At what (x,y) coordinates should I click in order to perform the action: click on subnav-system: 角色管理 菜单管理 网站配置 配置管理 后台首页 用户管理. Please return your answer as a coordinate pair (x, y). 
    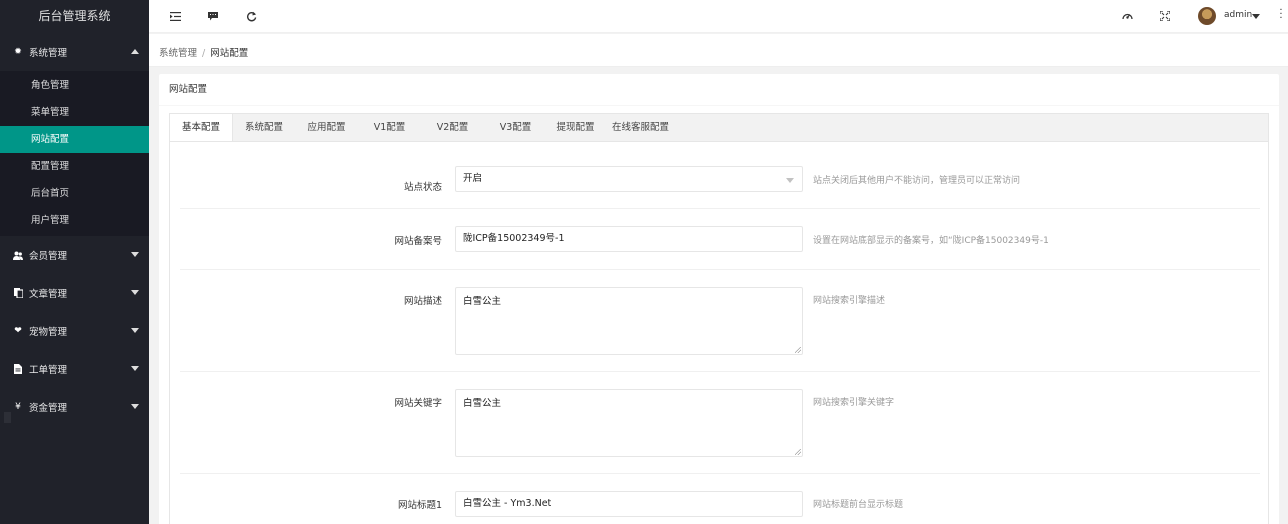
    Looking at the image, I should click on (74, 153).